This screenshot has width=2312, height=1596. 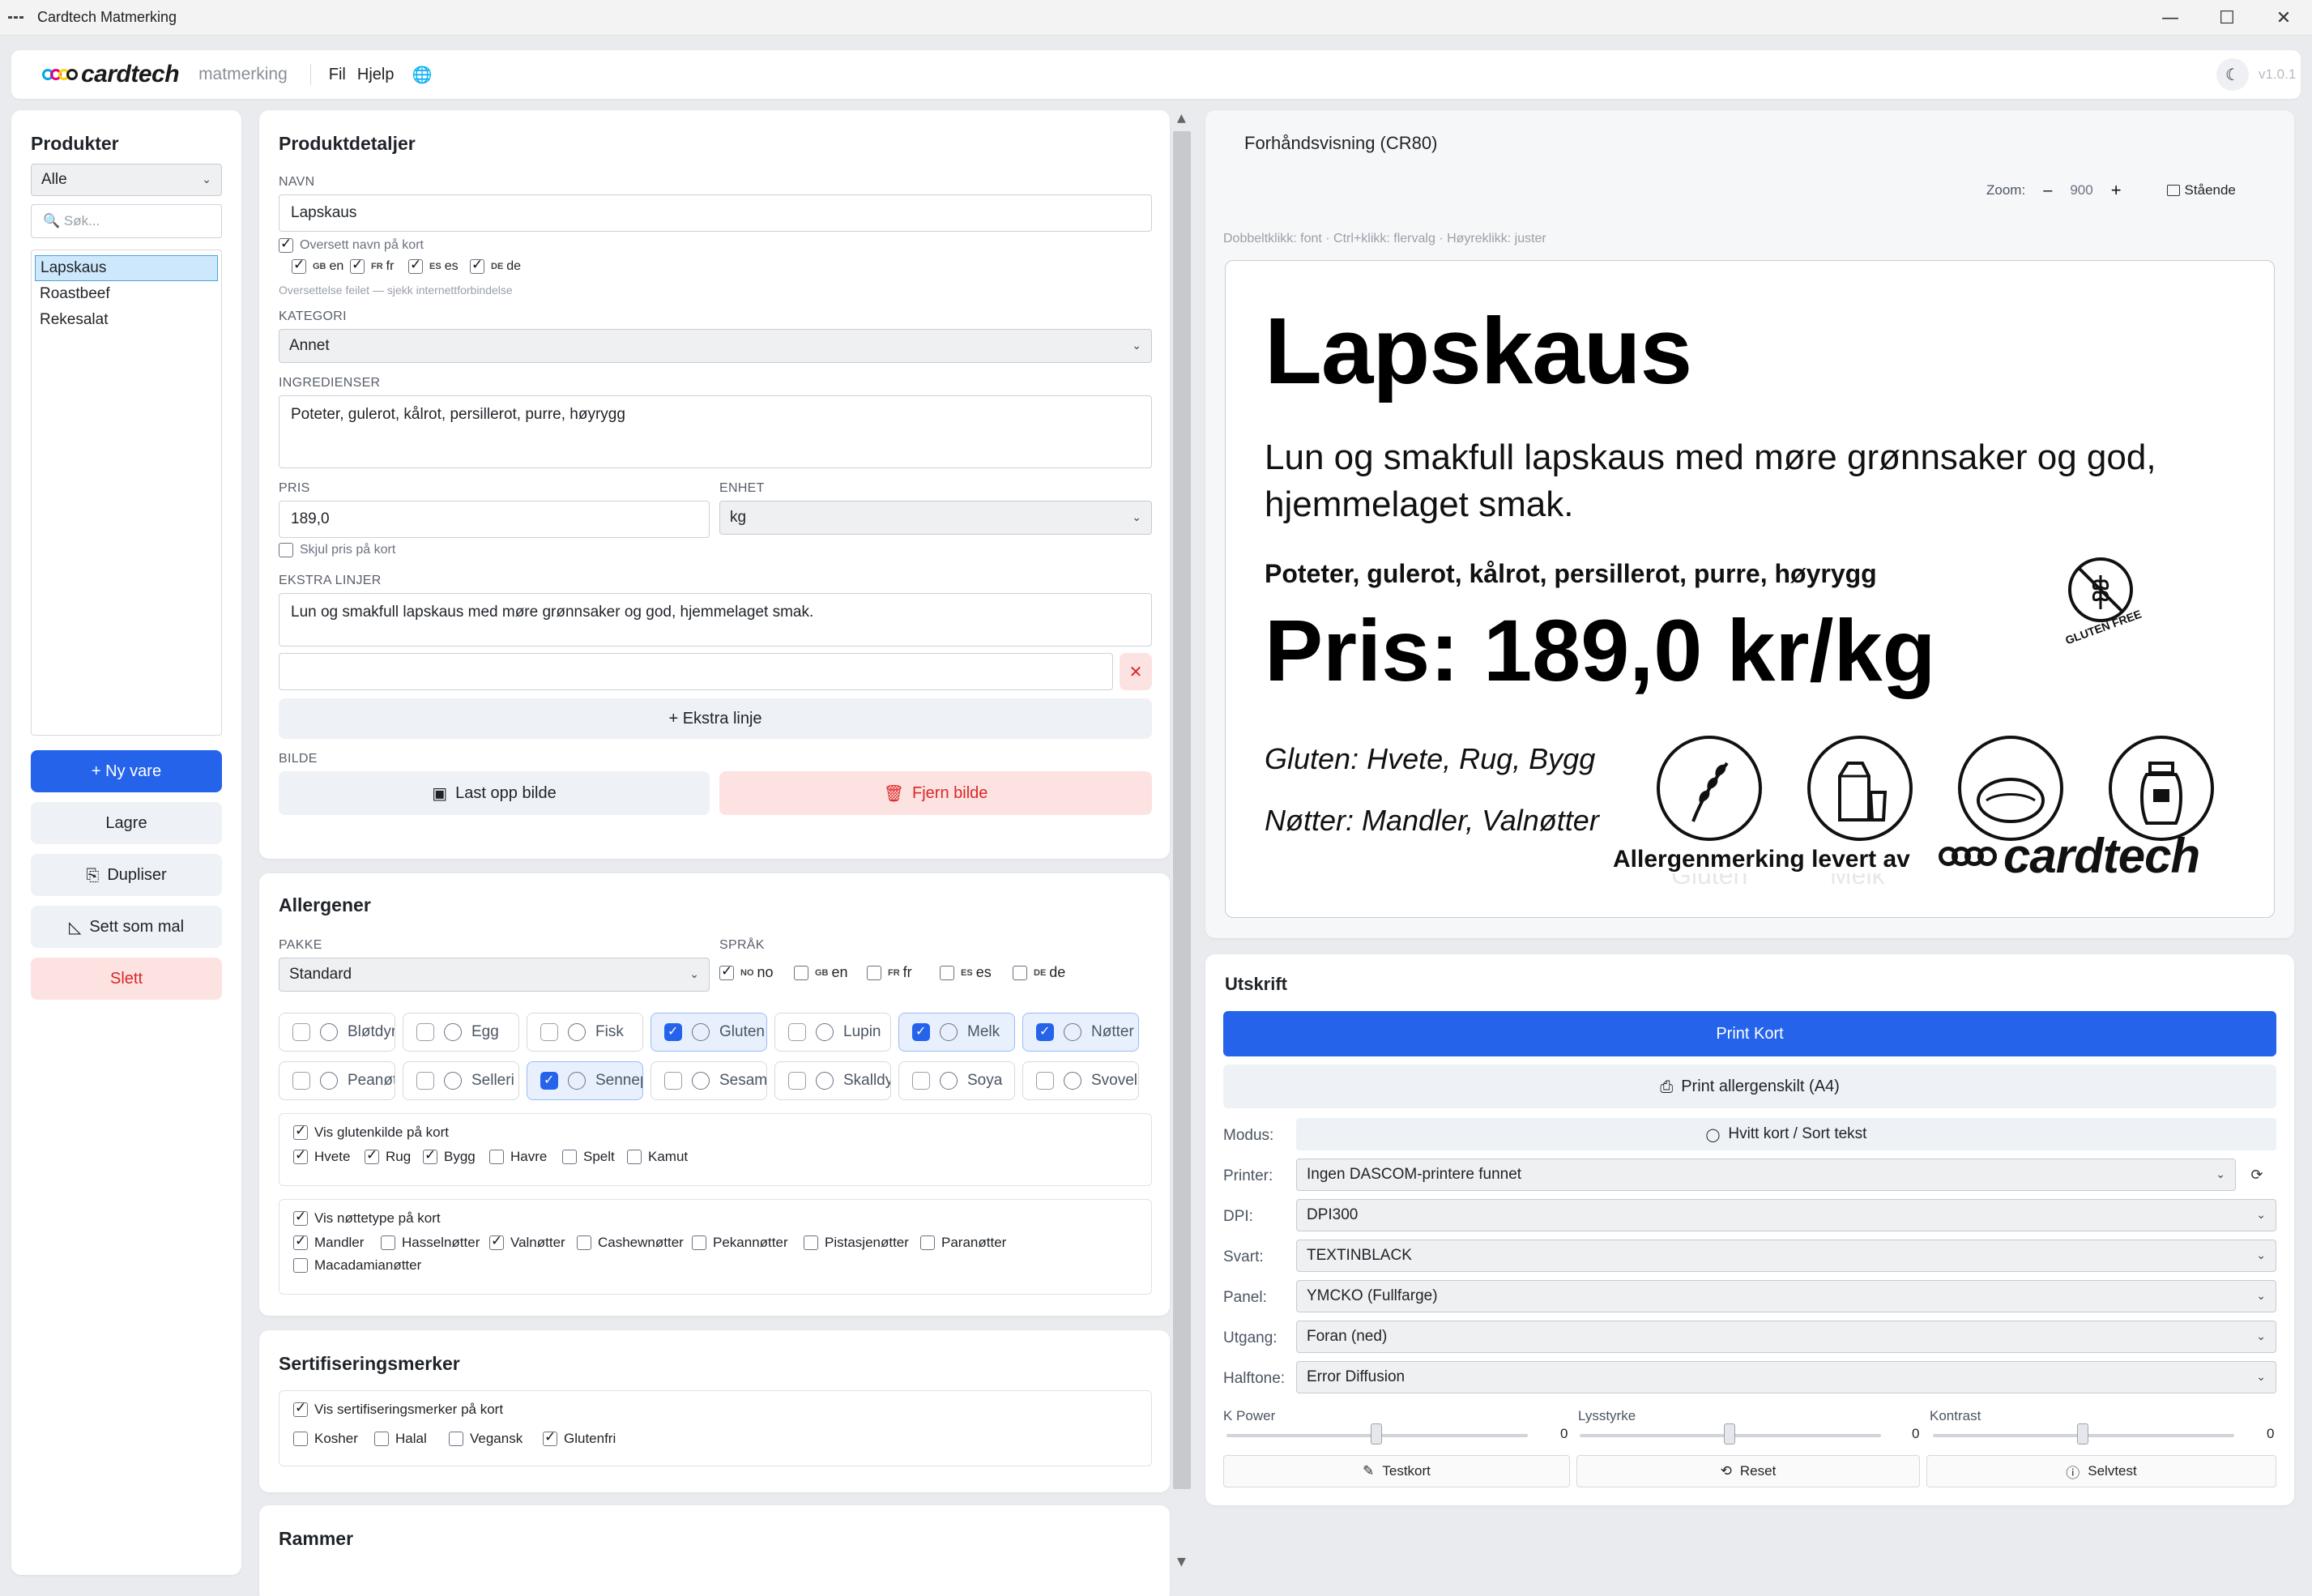 I want to click on maximize-icon: ☐, so click(x=2227, y=18).